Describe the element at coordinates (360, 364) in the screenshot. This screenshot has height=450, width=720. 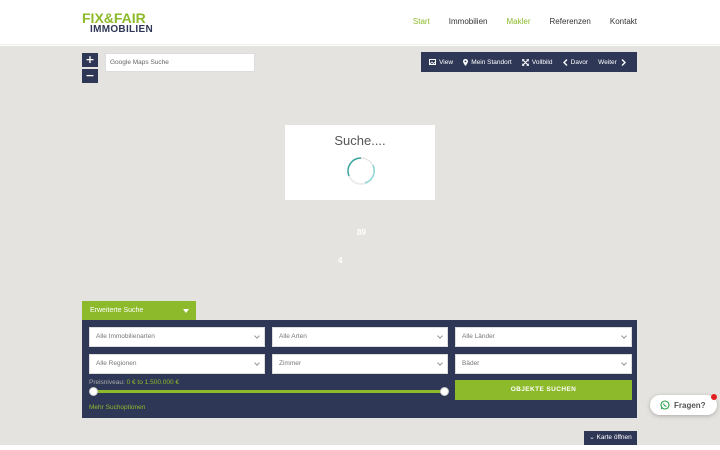
I see `rooms-select: Zimmer` at that location.